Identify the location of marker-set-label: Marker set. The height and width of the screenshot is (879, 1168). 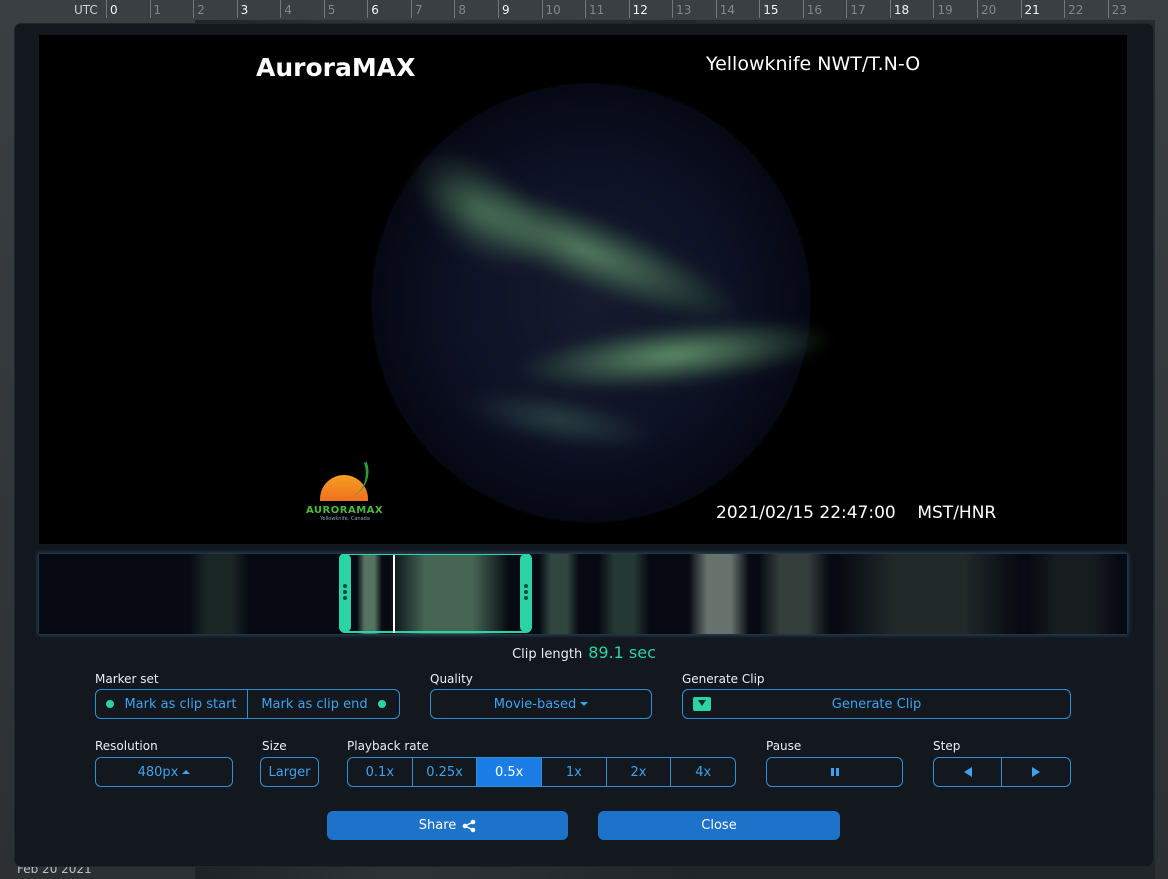
(127, 679).